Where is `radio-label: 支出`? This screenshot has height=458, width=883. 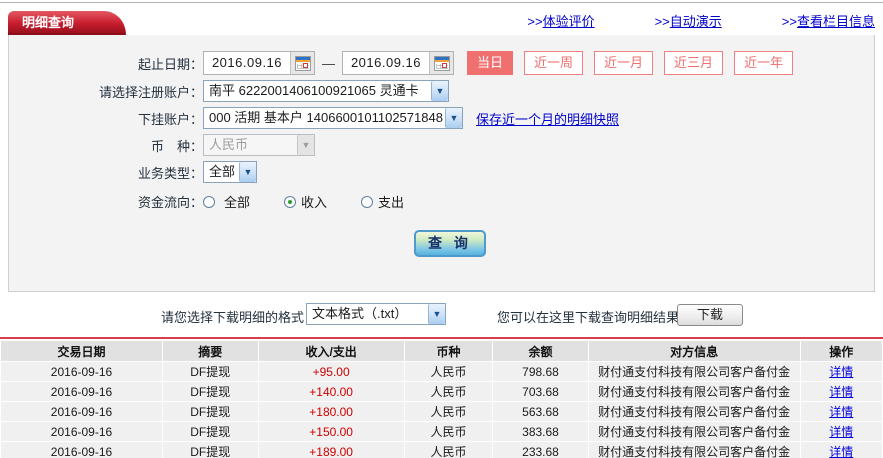
radio-label: 支出 is located at coordinates (391, 202).